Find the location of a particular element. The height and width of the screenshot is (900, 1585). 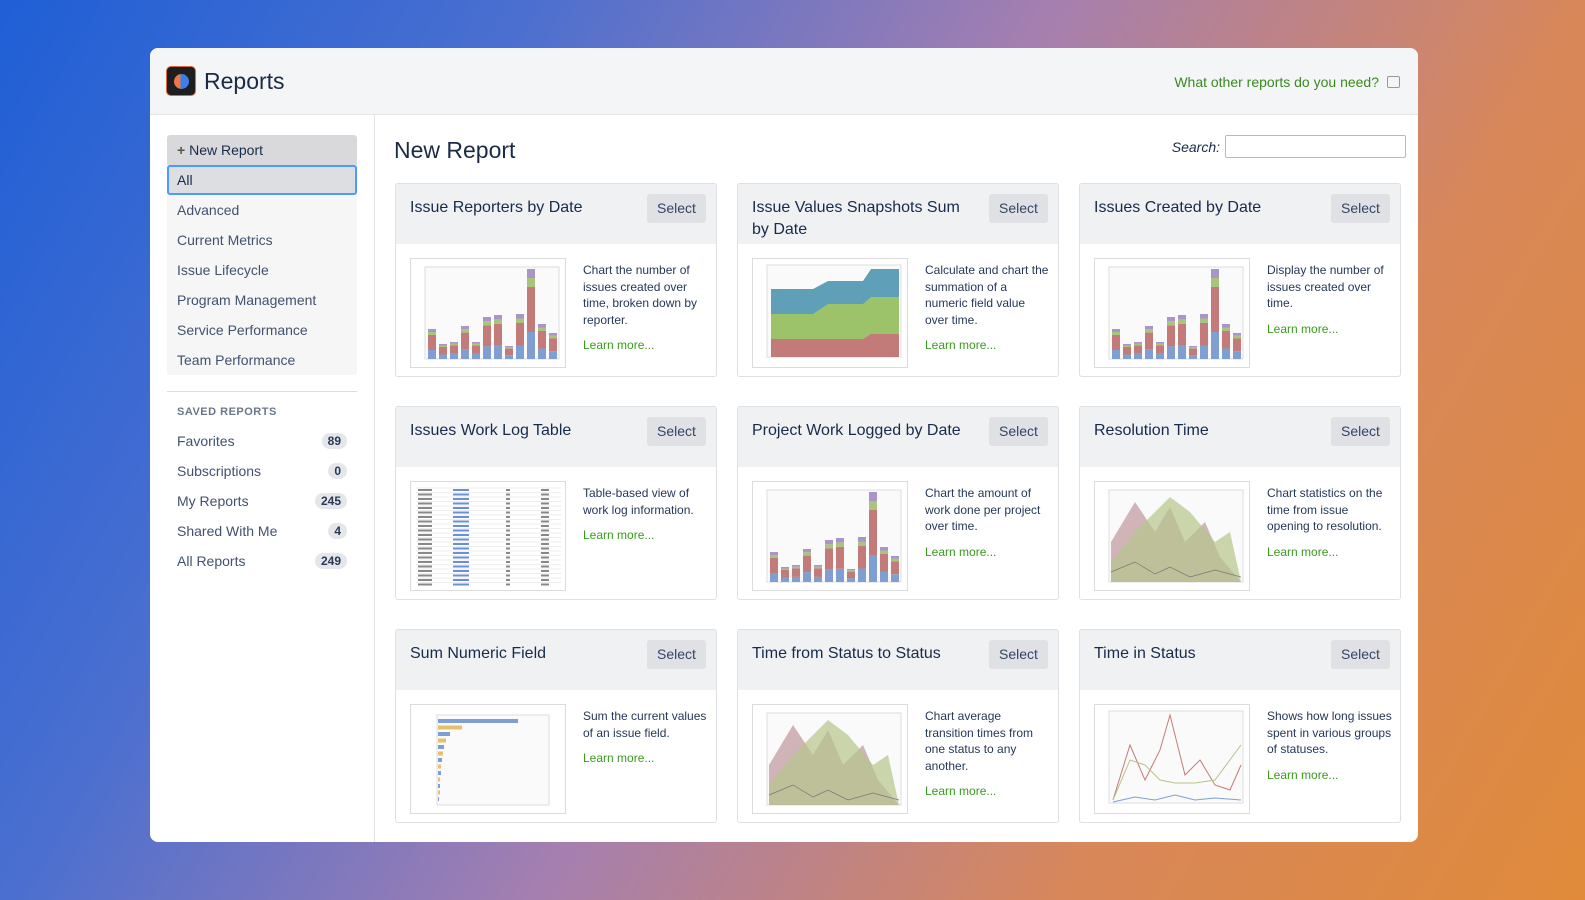

sidebar-item-current-metrics: Current Metrics is located at coordinates (262, 240).